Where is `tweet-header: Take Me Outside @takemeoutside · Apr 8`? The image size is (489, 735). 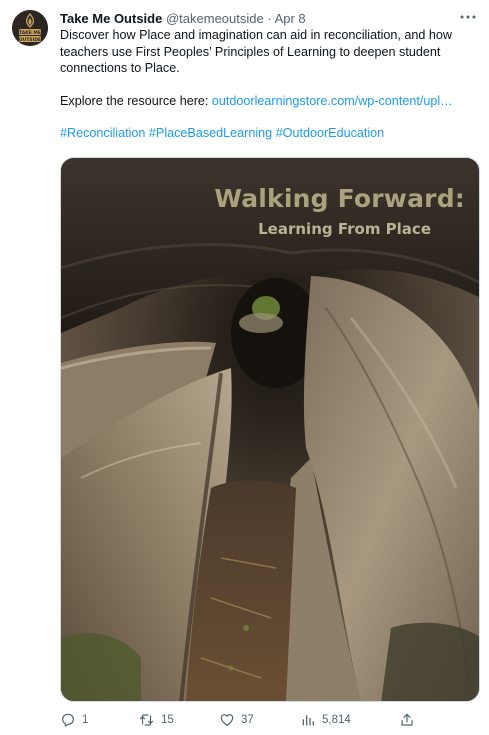 tweet-header: Take Me Outside @takemeoutside · Apr 8 is located at coordinates (262, 19).